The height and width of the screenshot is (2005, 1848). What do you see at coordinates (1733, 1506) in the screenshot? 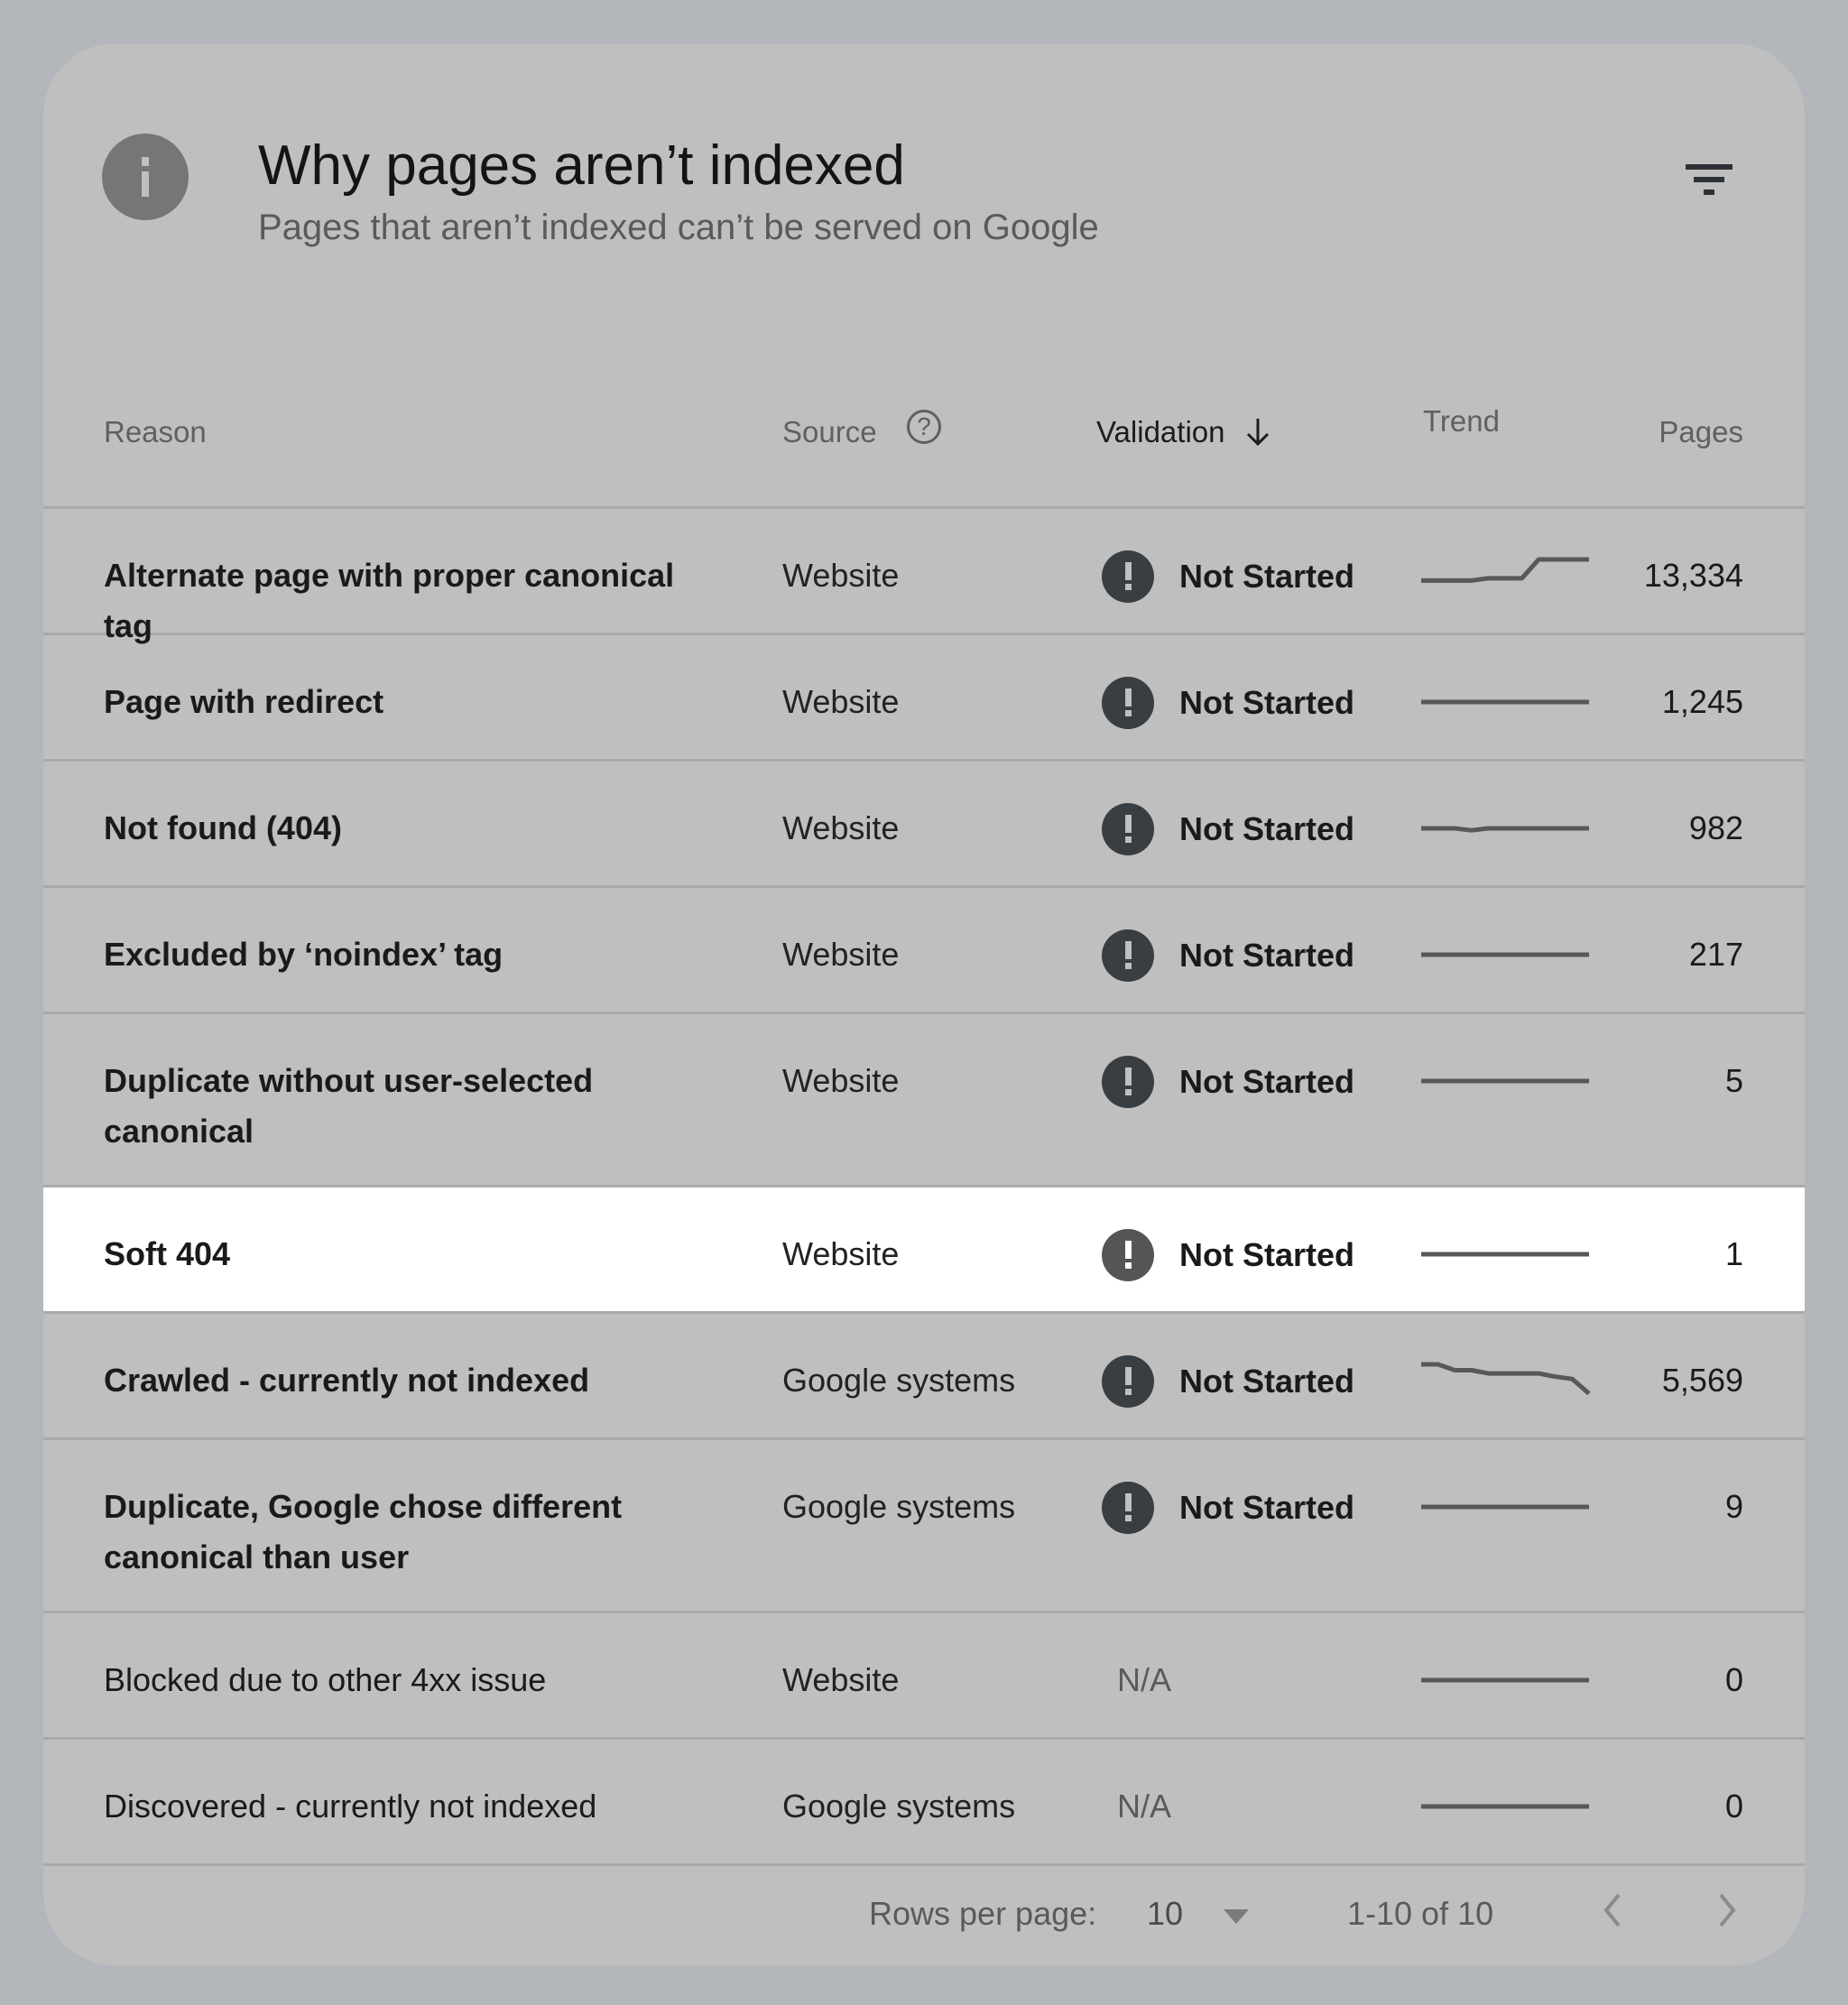
I see `pages-count: 9` at bounding box center [1733, 1506].